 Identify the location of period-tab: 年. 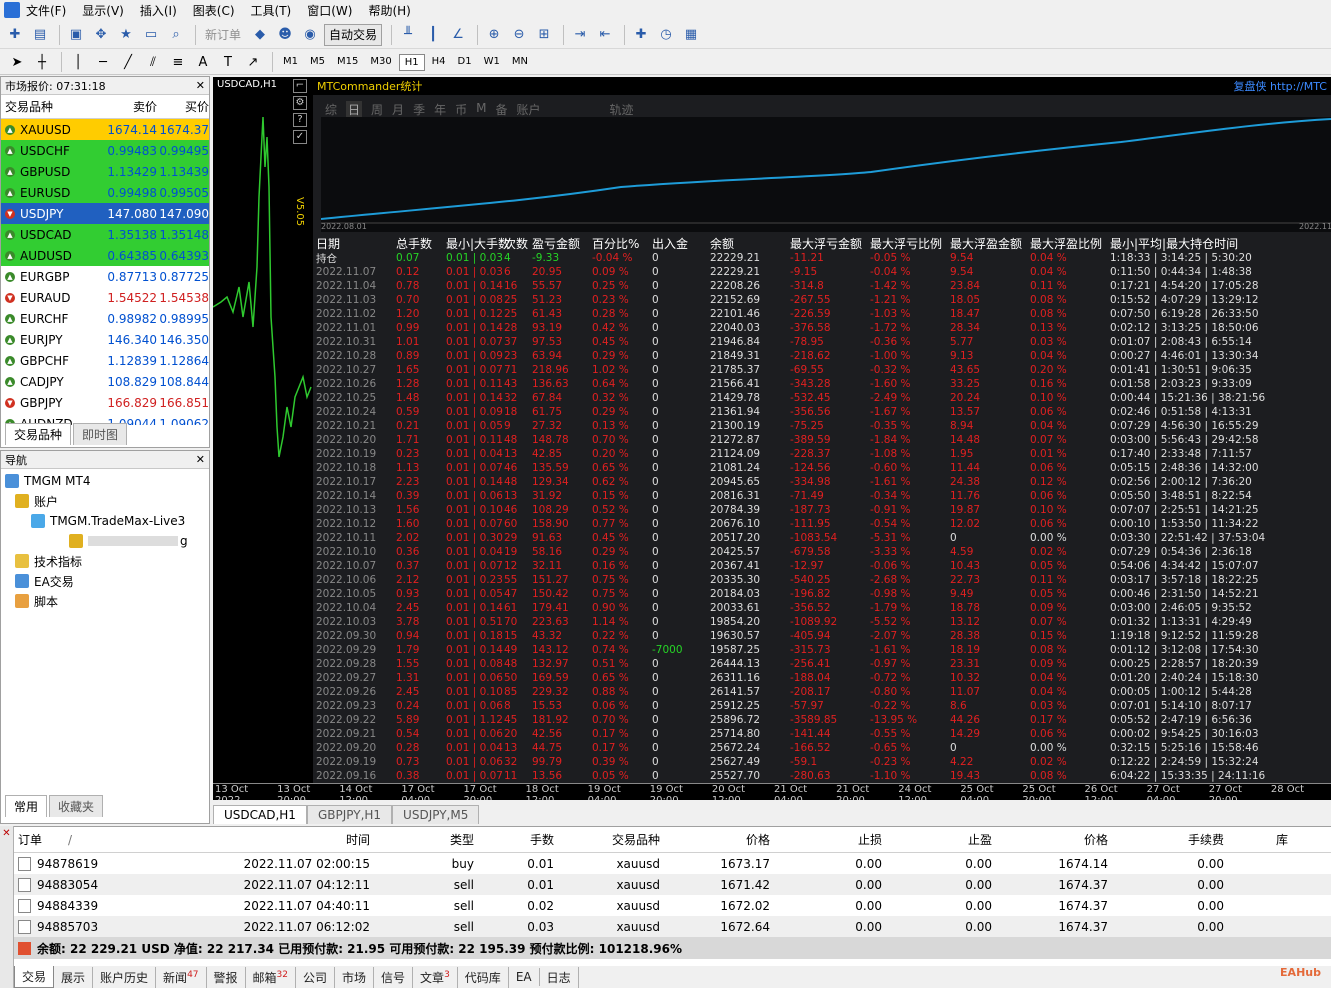
(440, 109).